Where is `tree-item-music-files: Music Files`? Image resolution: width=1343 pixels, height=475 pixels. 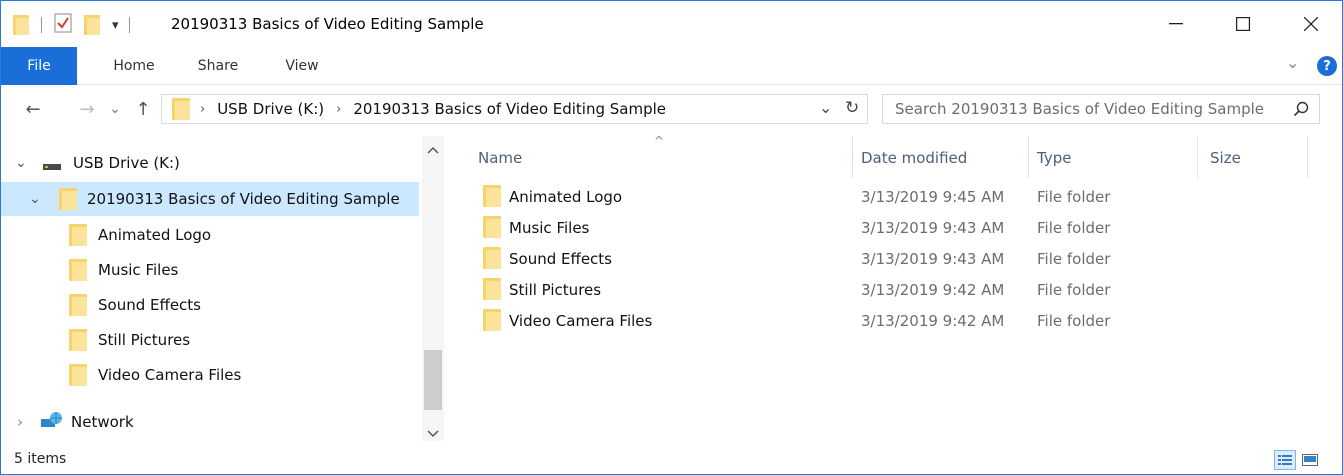 tree-item-music-files: Music Files is located at coordinates (123, 270).